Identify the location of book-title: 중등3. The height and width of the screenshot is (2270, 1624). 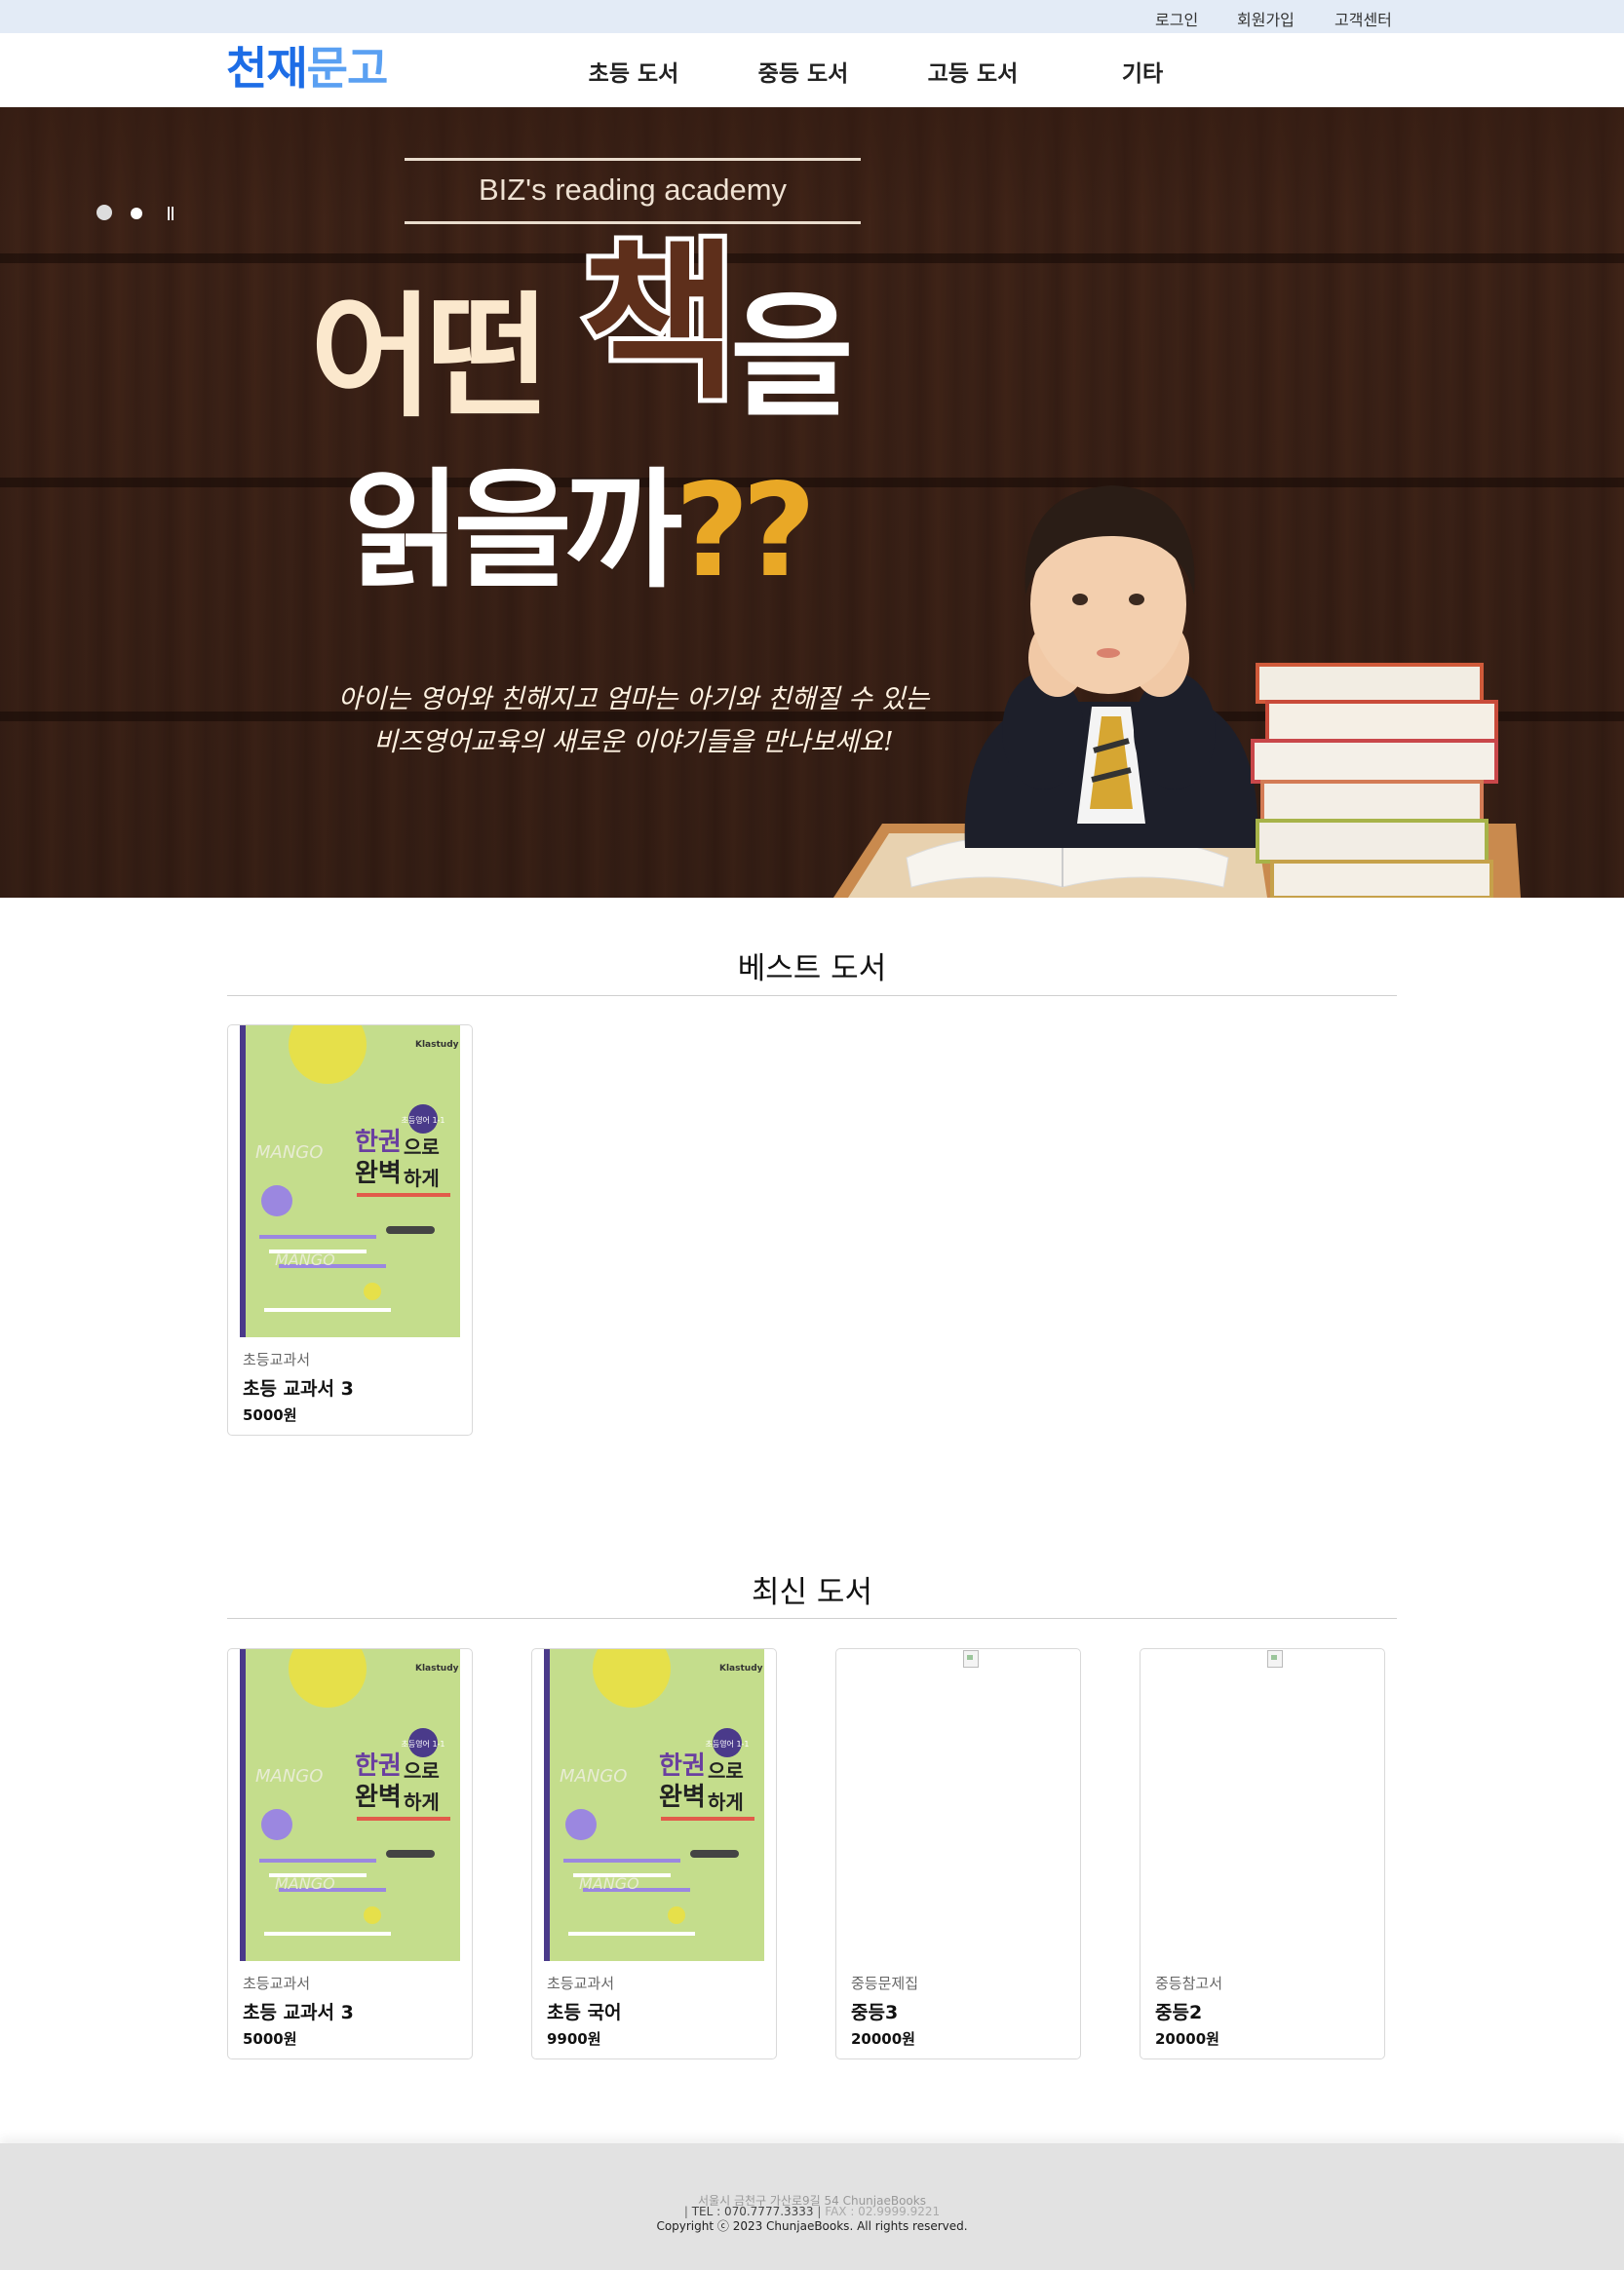
(875, 2013).